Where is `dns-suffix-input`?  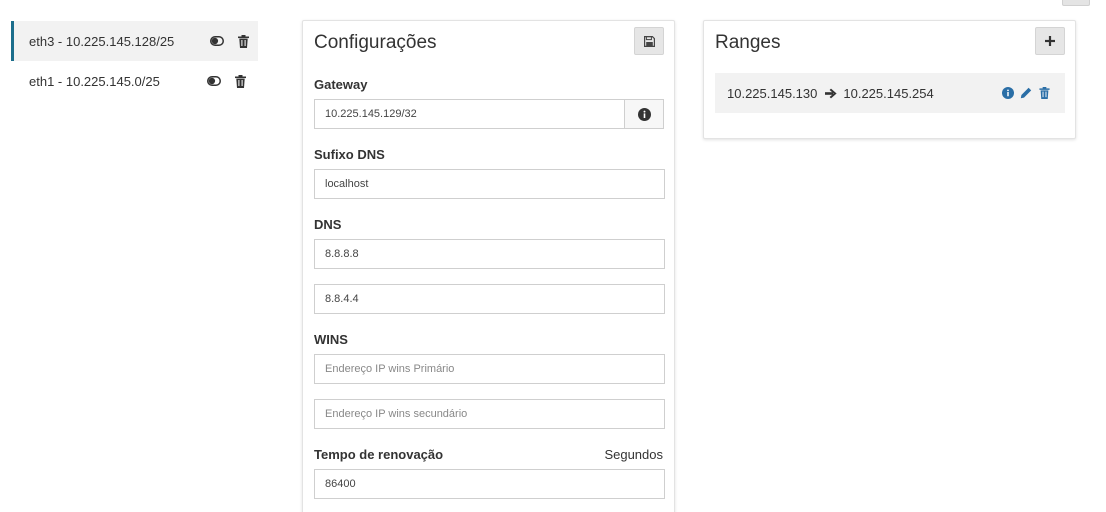 dns-suffix-input is located at coordinates (489, 184).